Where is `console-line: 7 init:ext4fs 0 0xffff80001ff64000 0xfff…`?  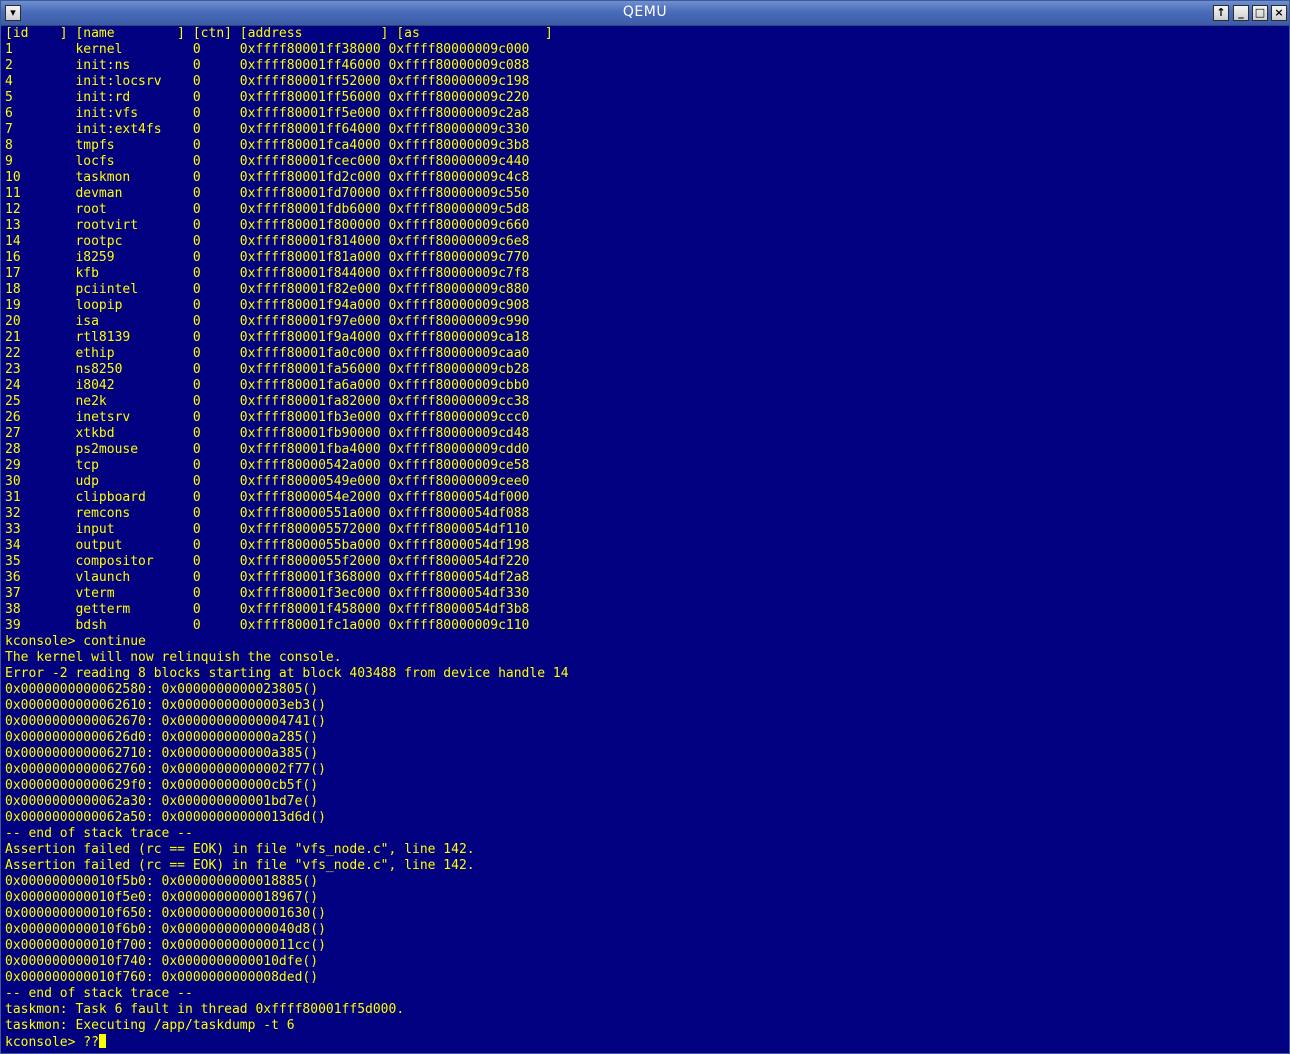 console-line: 7 init:ext4fs 0 0xffff80001ff64000 0xfff… is located at coordinates (267, 129).